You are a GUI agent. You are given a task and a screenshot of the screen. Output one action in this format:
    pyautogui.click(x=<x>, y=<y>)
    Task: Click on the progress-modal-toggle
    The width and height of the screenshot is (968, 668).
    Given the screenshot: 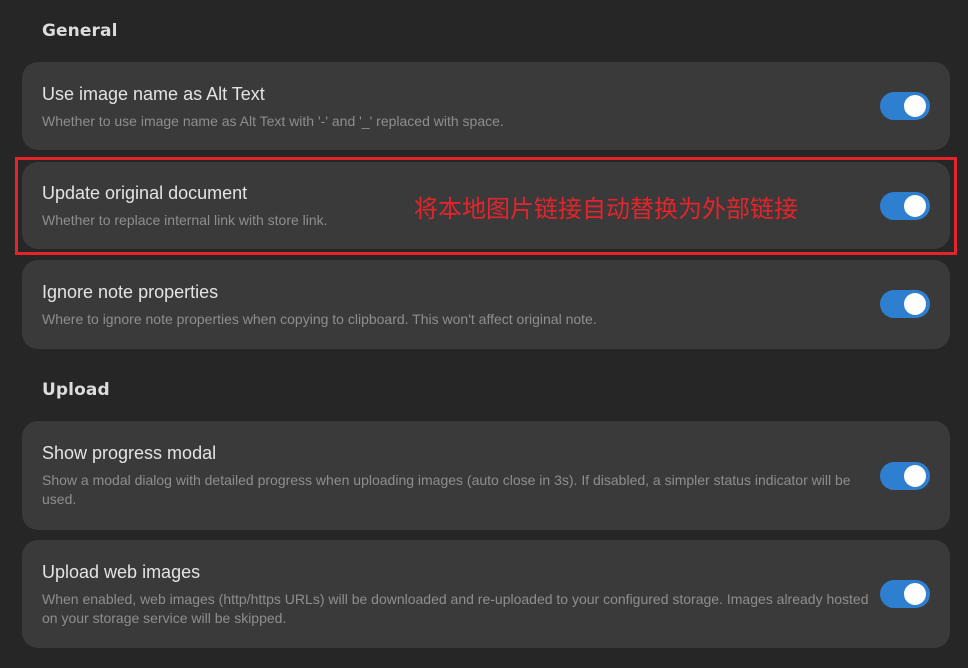 What is the action you would take?
    pyautogui.click(x=905, y=476)
    